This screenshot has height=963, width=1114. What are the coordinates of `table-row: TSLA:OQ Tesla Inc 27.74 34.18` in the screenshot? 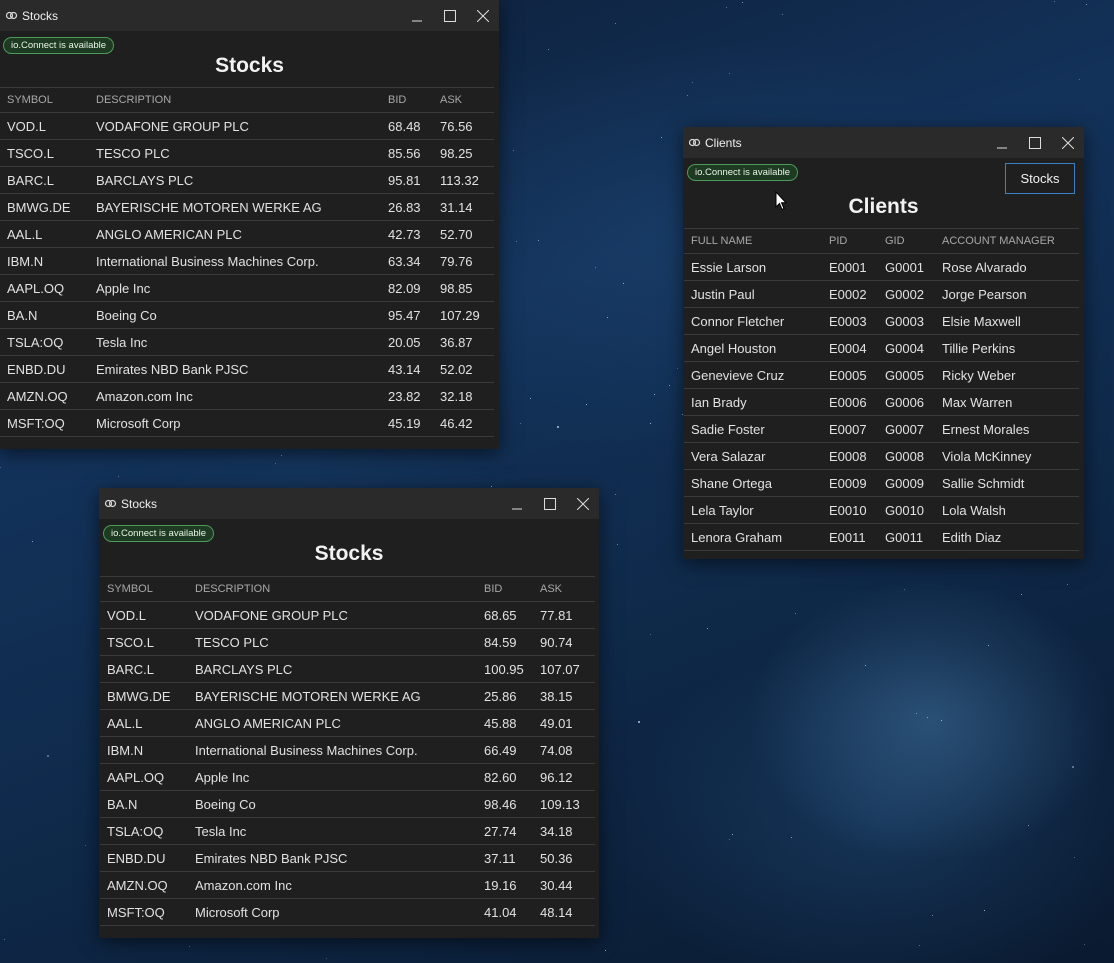 It's located at (347, 831).